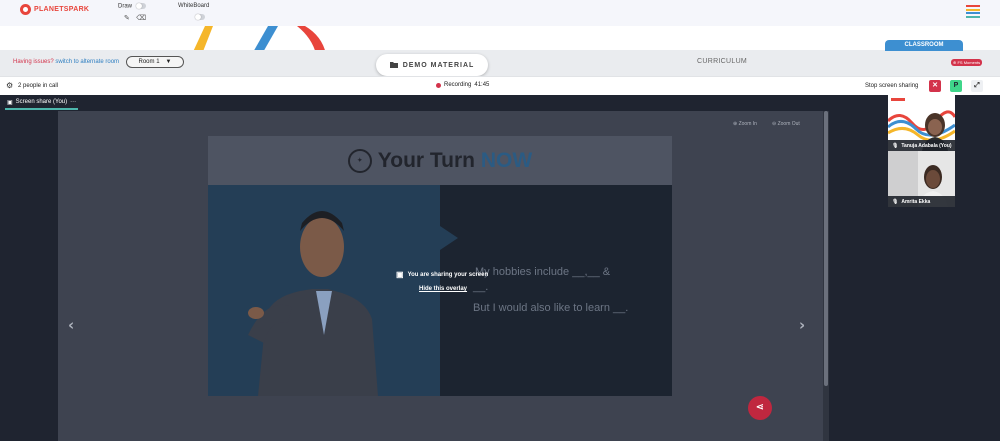 This screenshot has height=441, width=1000. Describe the element at coordinates (924, 45) in the screenshot. I see `classroom-tab: CLASSROOM` at that location.